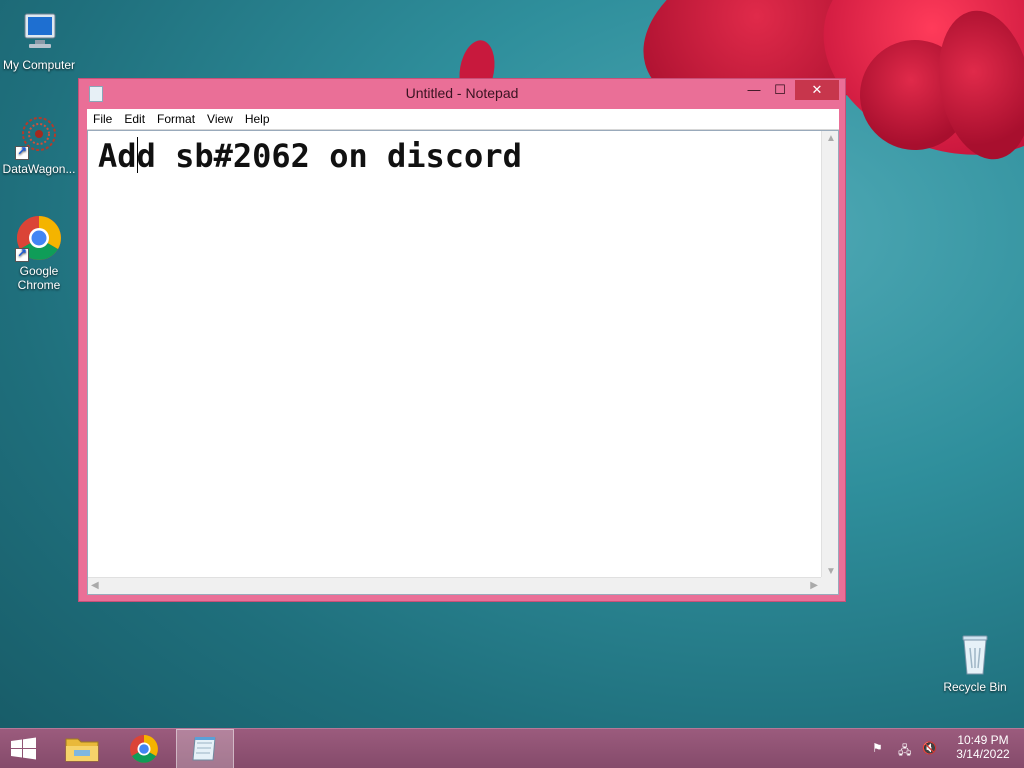  Describe the element at coordinates (929, 748) in the screenshot. I see `volume-muted-icon: 🔇` at that location.